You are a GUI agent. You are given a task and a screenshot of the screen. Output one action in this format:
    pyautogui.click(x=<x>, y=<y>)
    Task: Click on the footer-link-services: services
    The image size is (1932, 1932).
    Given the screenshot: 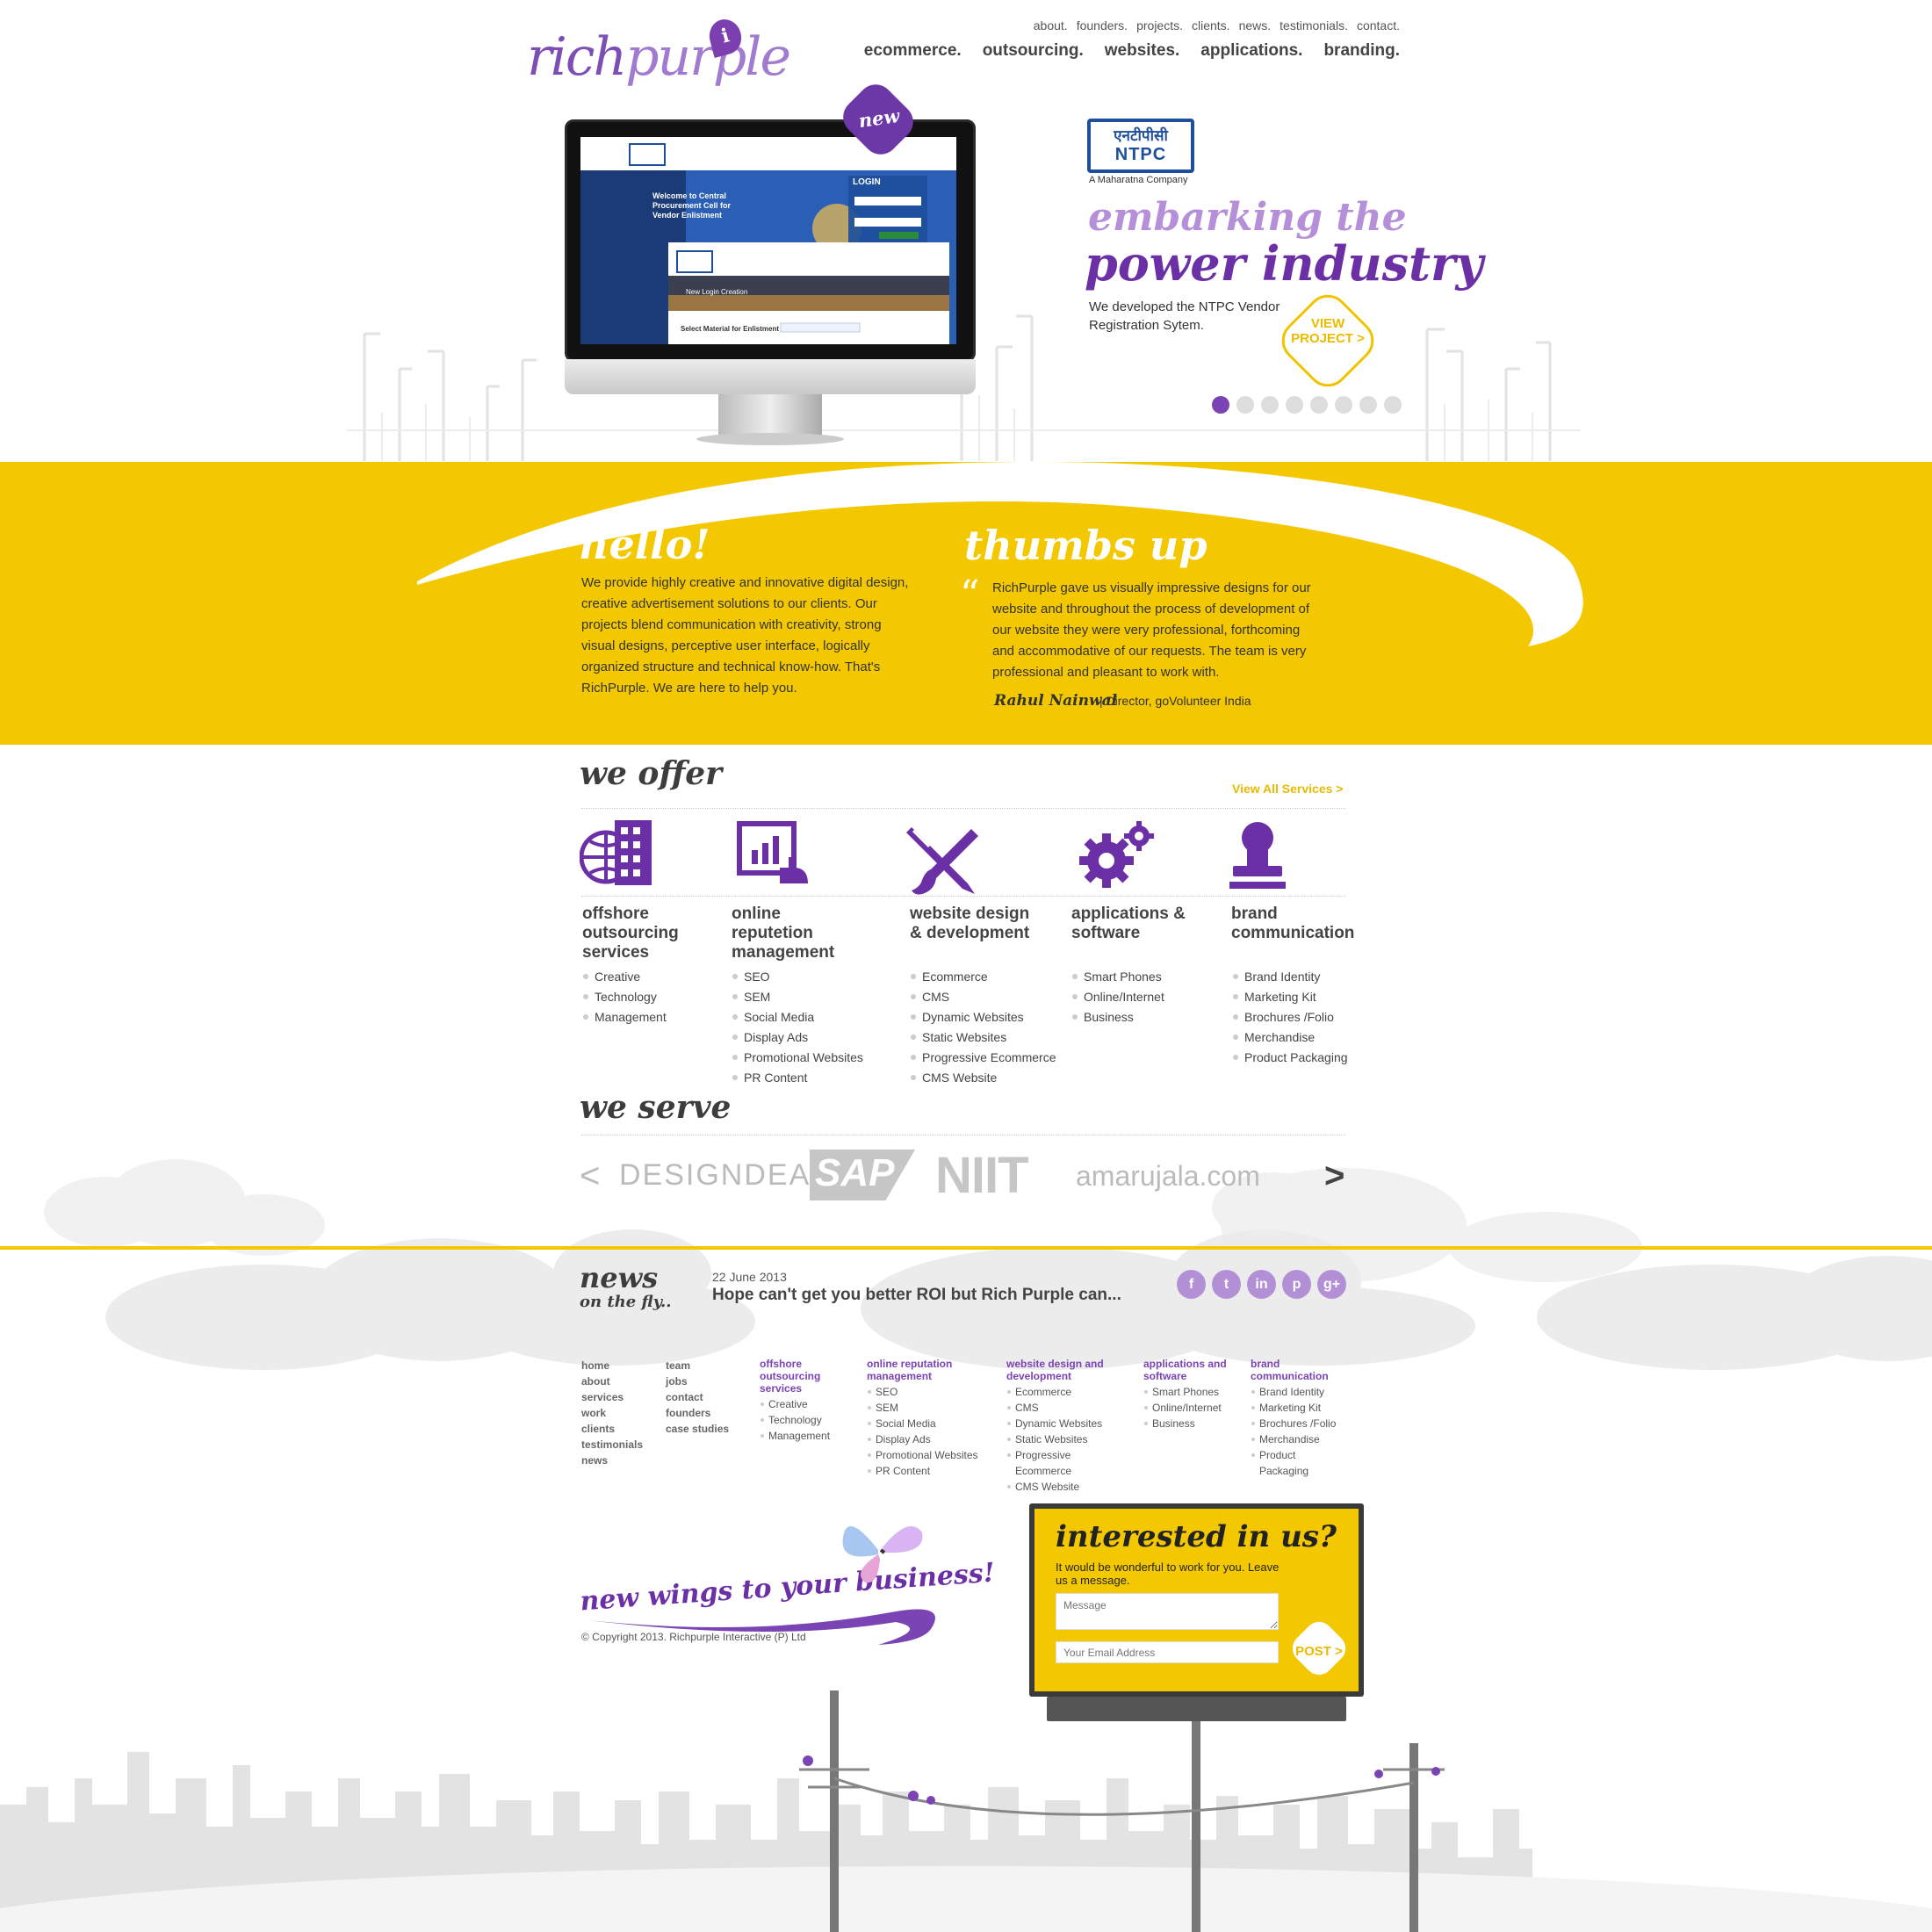 What is the action you would take?
    pyautogui.click(x=612, y=1397)
    